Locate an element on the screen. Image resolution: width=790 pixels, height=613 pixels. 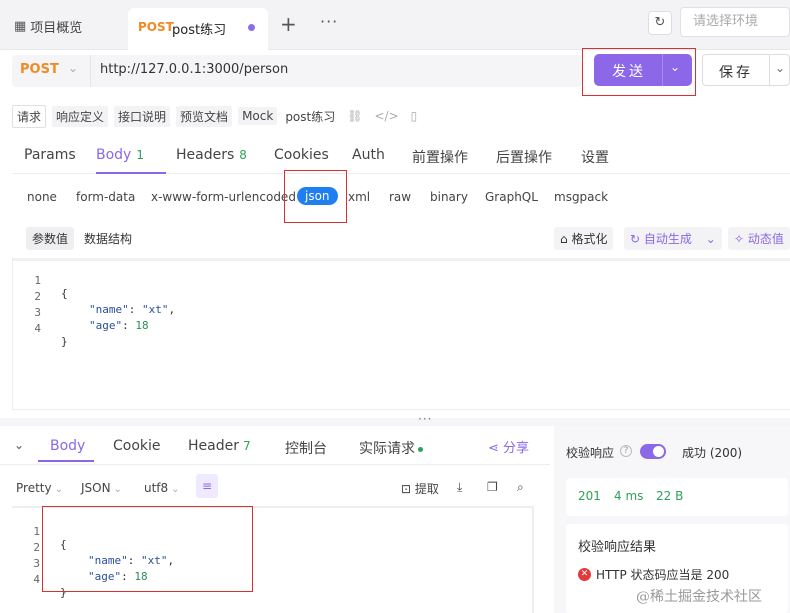
json-comma: , is located at coordinates (172, 309).